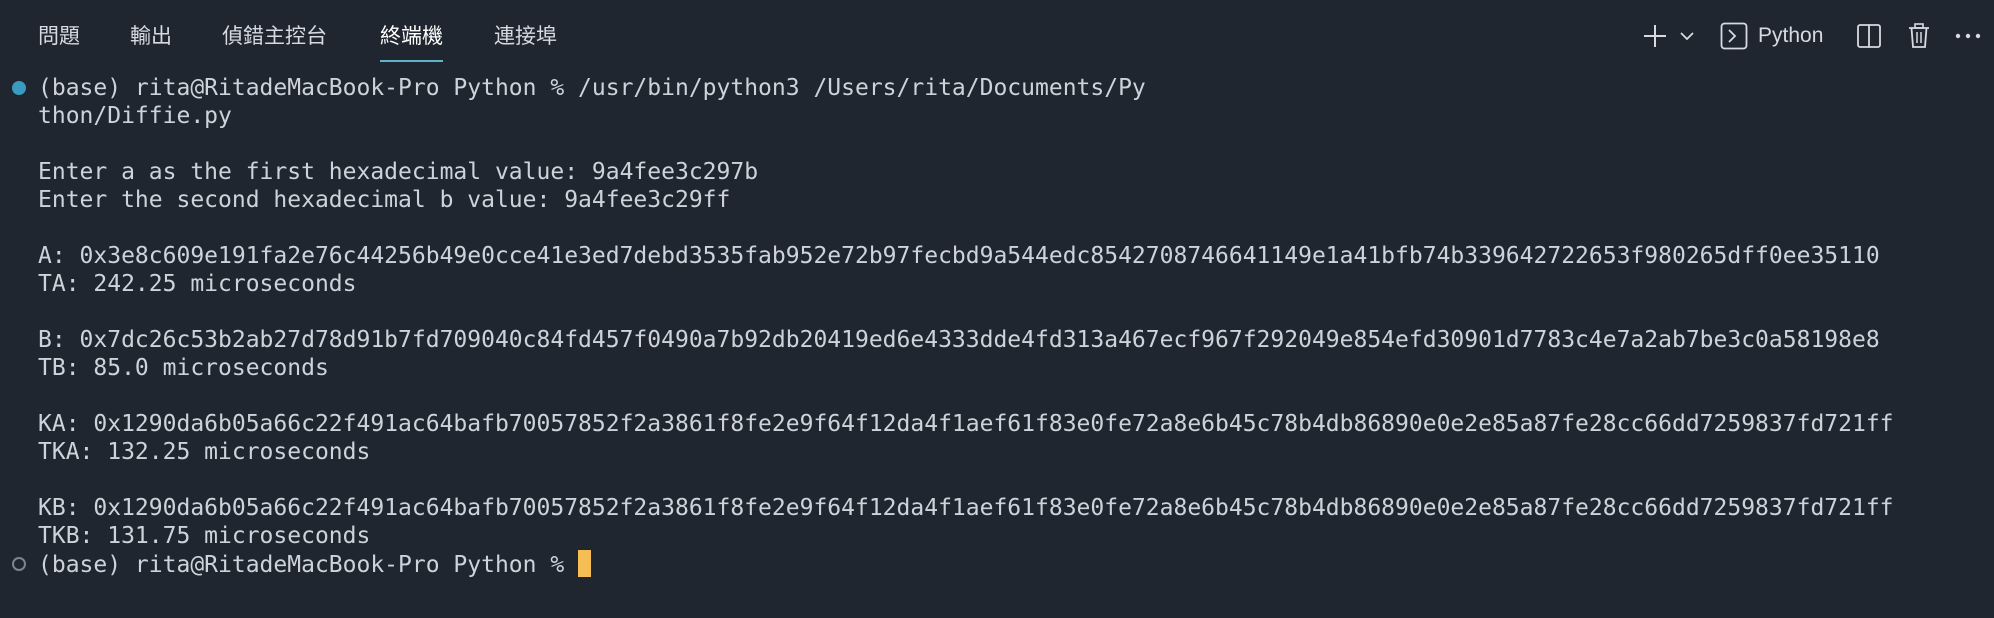  Describe the element at coordinates (204, 536) in the screenshot. I see `terminal-line: TKB: 131.75 microseconds` at that location.